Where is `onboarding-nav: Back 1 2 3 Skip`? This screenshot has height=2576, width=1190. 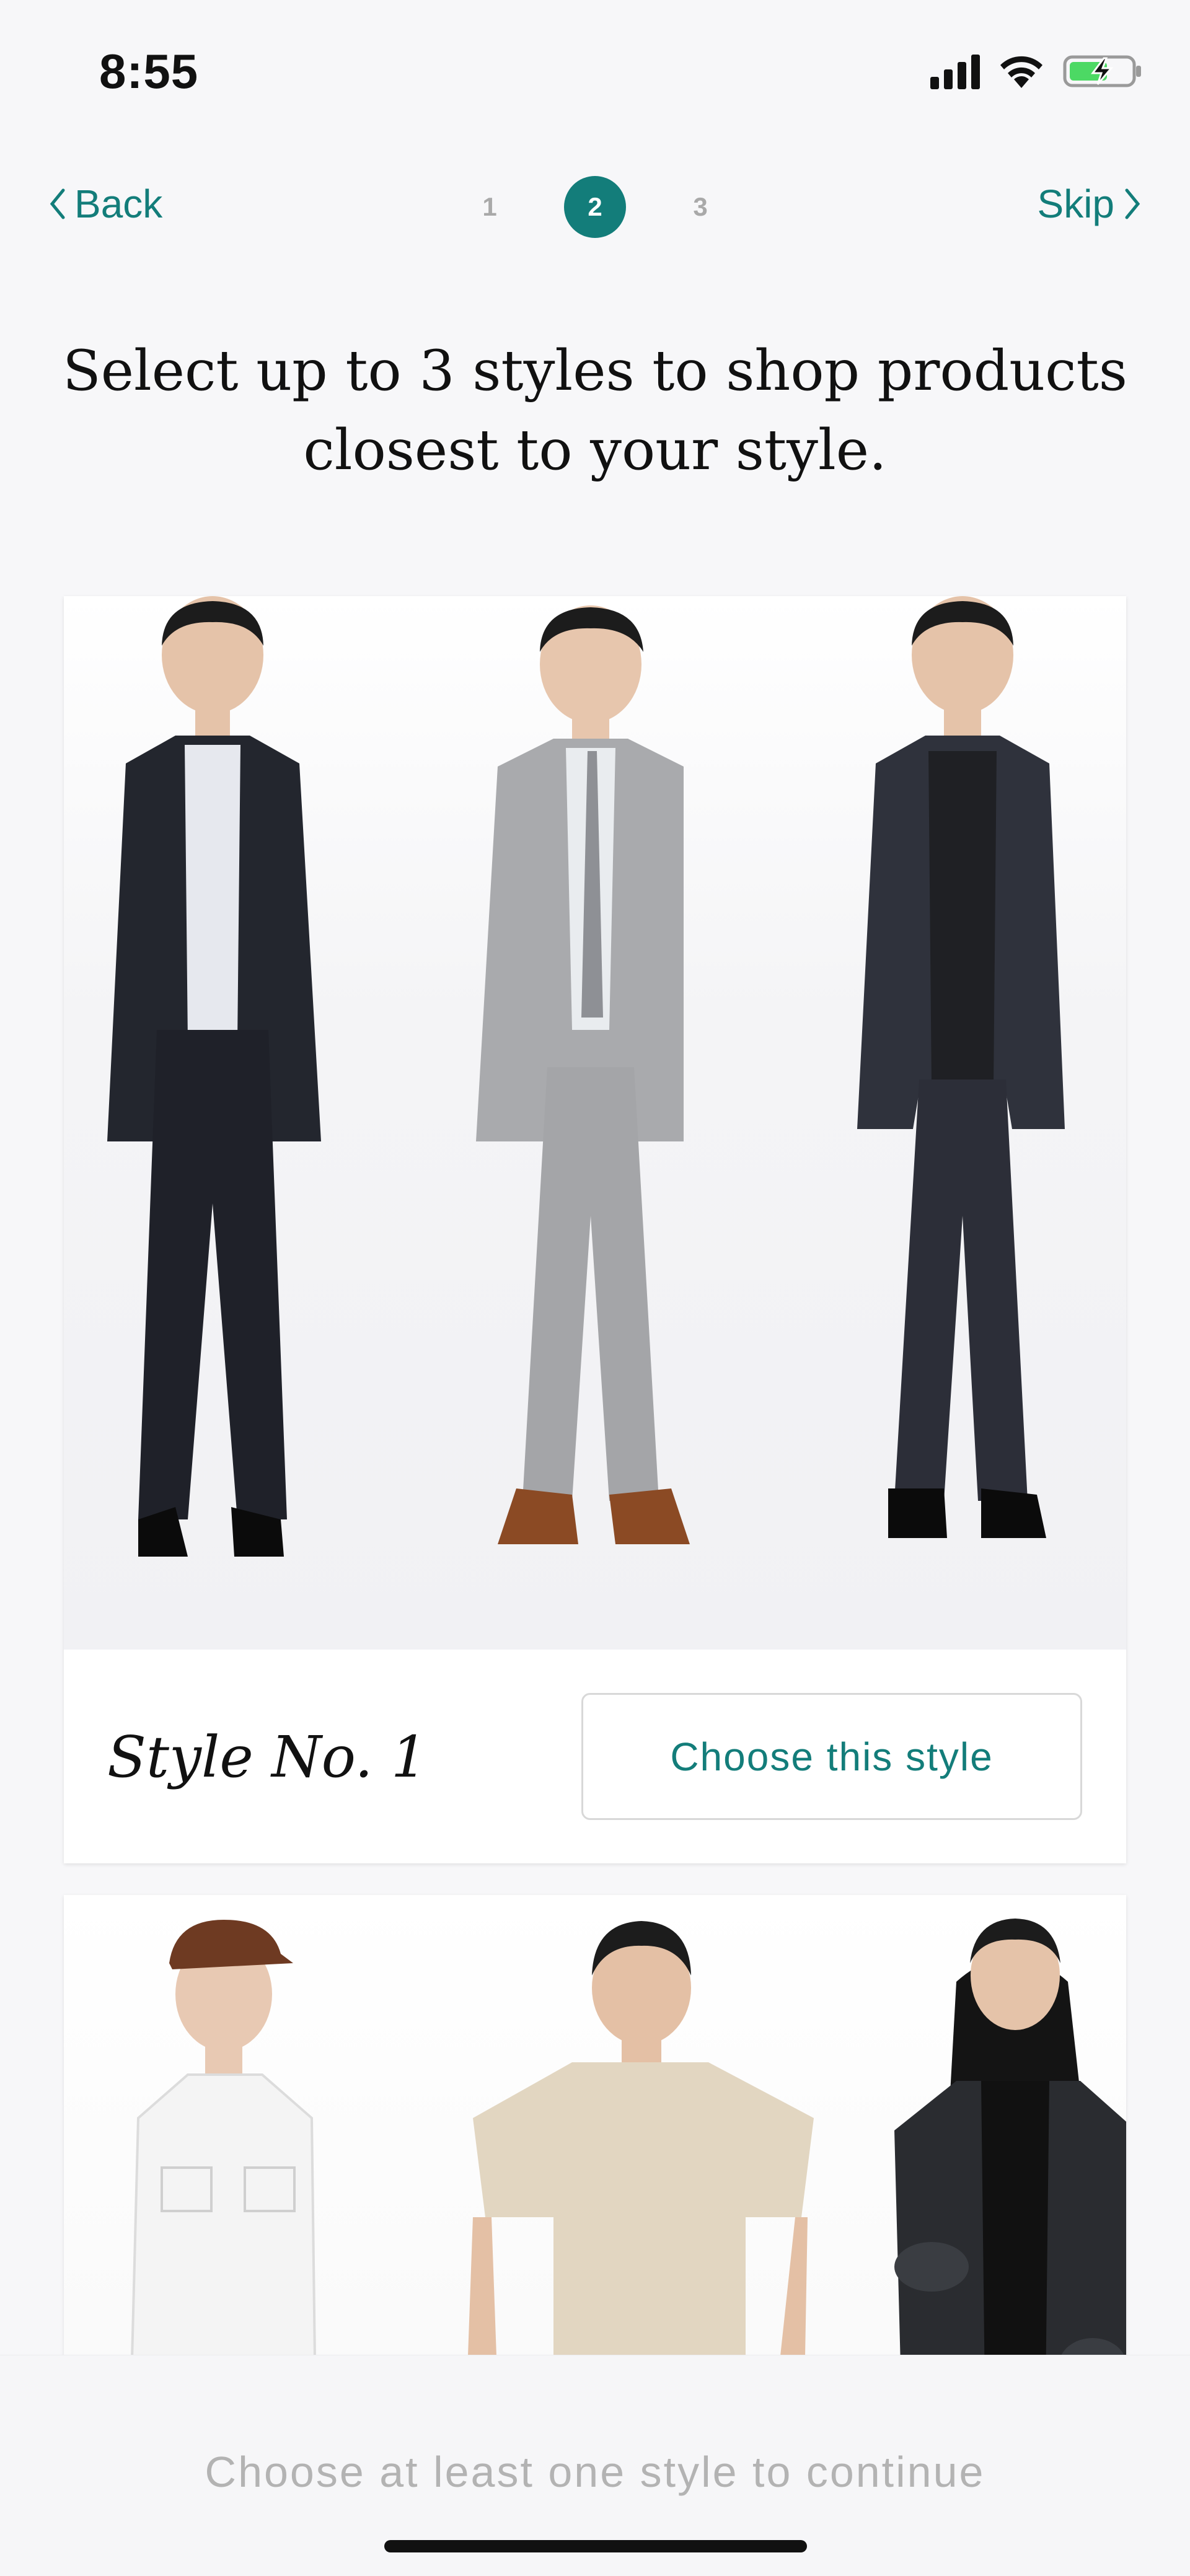 onboarding-nav: Back 1 2 3 Skip is located at coordinates (595, 208).